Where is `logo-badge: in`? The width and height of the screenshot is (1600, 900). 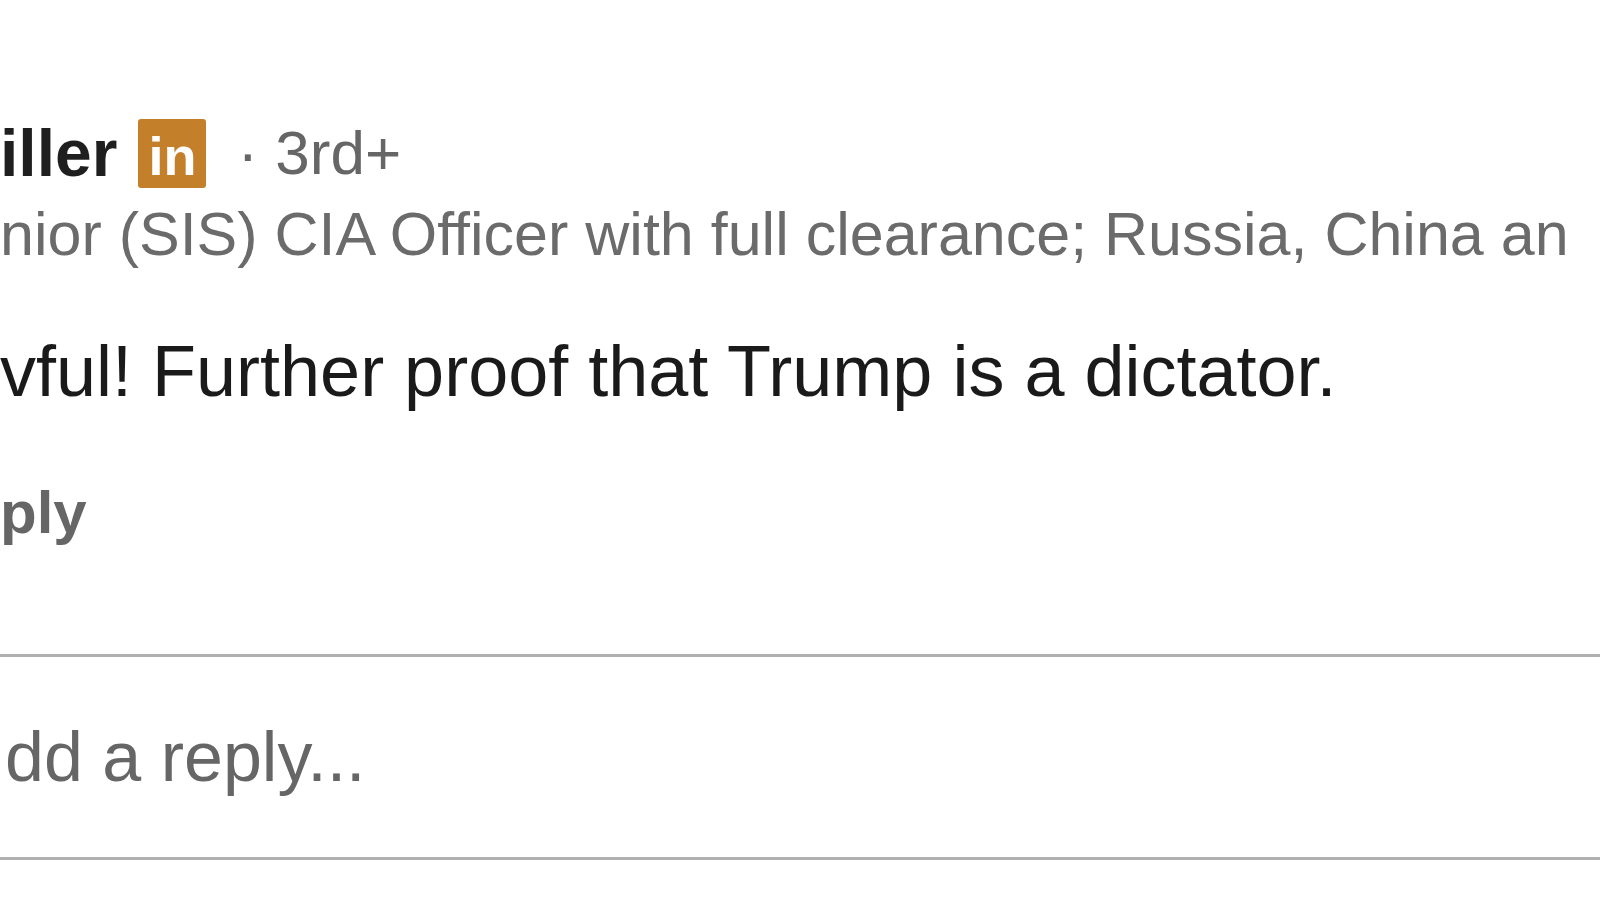
logo-badge: in is located at coordinates (172, 153).